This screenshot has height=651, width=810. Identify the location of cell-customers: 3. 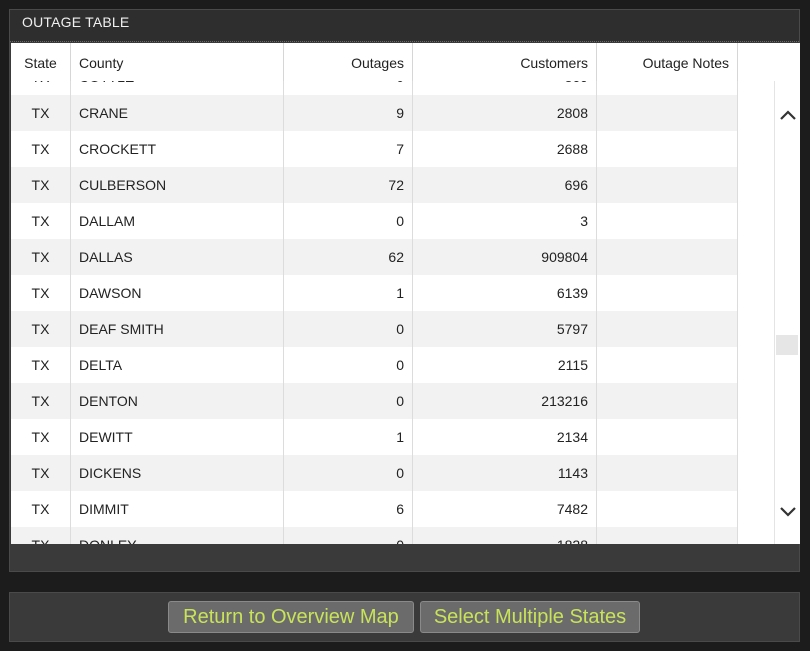
(505, 221).